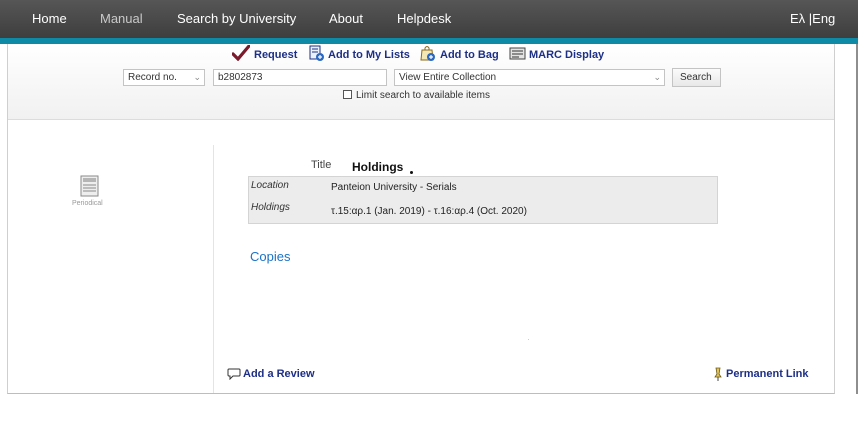  What do you see at coordinates (369, 55) in the screenshot?
I see `add-to-lists-label: Add to My Lists` at bounding box center [369, 55].